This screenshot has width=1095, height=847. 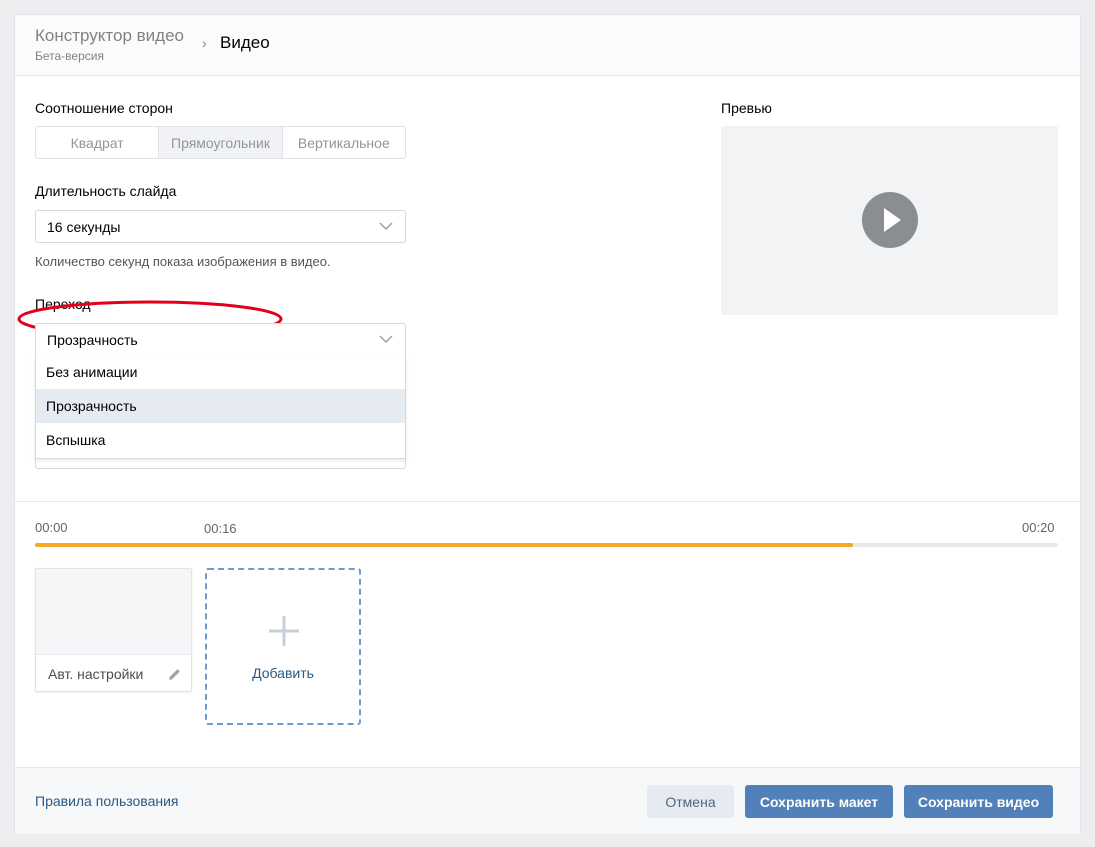 I want to click on play-icon, so click(x=892, y=220).